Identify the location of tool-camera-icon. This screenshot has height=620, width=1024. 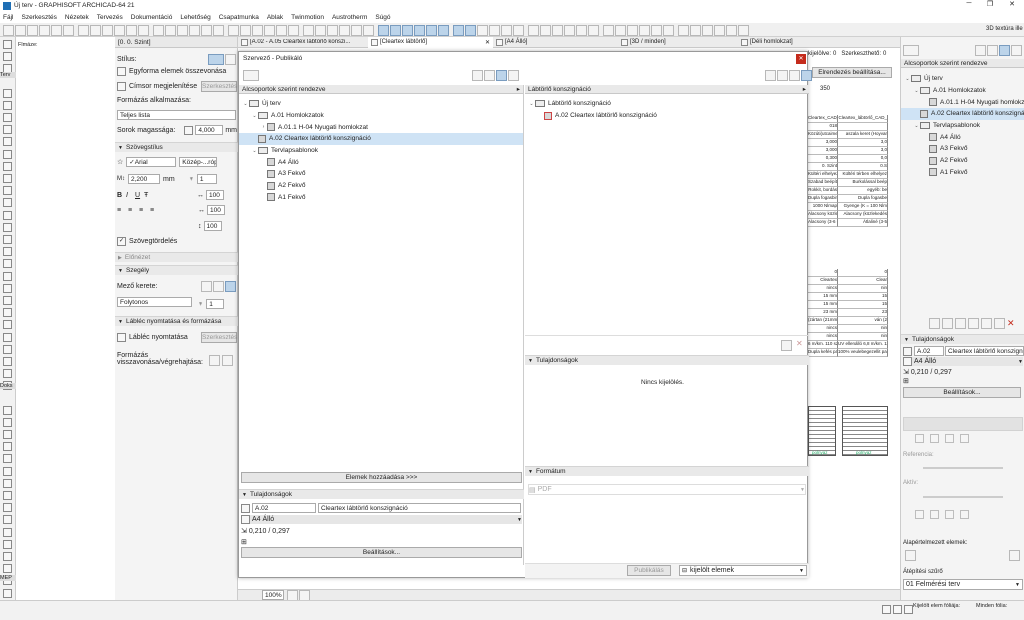
(7, 447).